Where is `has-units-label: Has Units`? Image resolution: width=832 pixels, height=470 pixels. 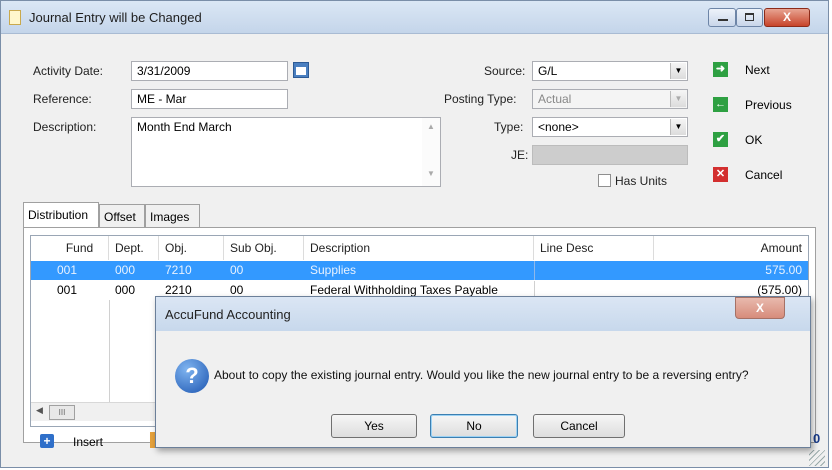
has-units-label: Has Units is located at coordinates (641, 181).